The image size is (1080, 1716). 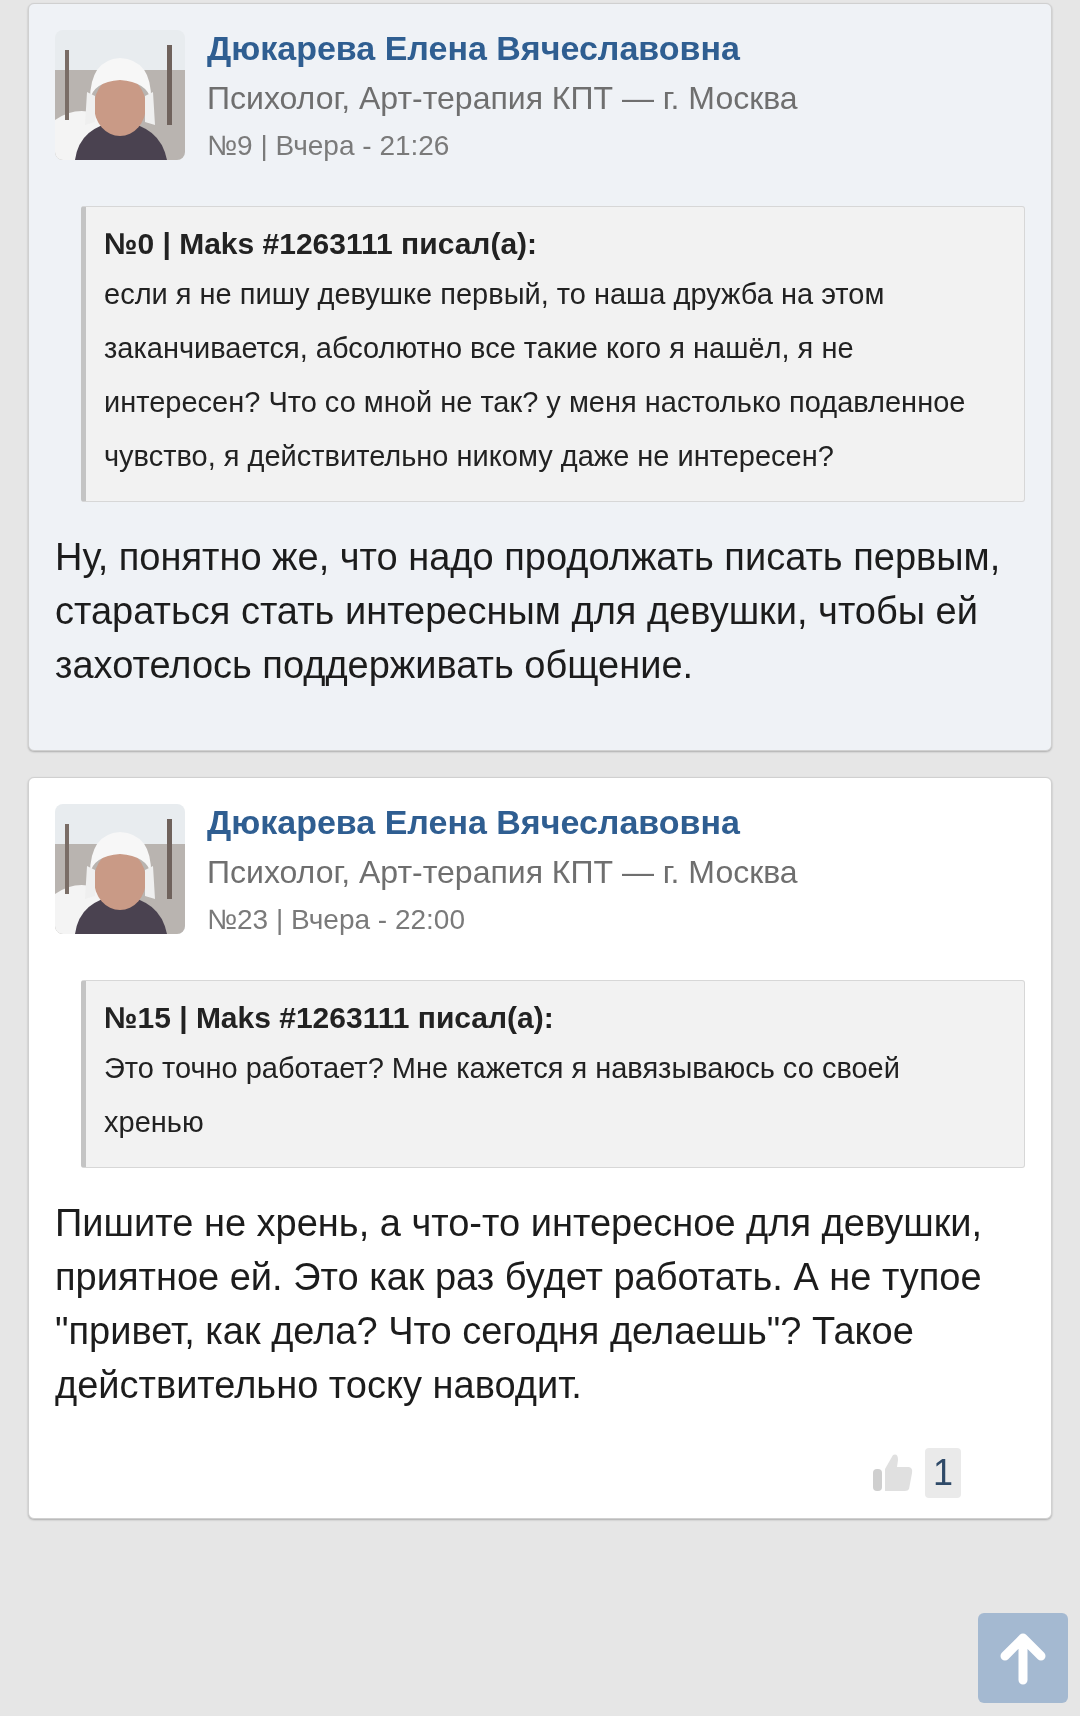 I want to click on quote-text: Это точно работает? Мне кажется я навязываюсь со своей хренью, so click(x=502, y=1095).